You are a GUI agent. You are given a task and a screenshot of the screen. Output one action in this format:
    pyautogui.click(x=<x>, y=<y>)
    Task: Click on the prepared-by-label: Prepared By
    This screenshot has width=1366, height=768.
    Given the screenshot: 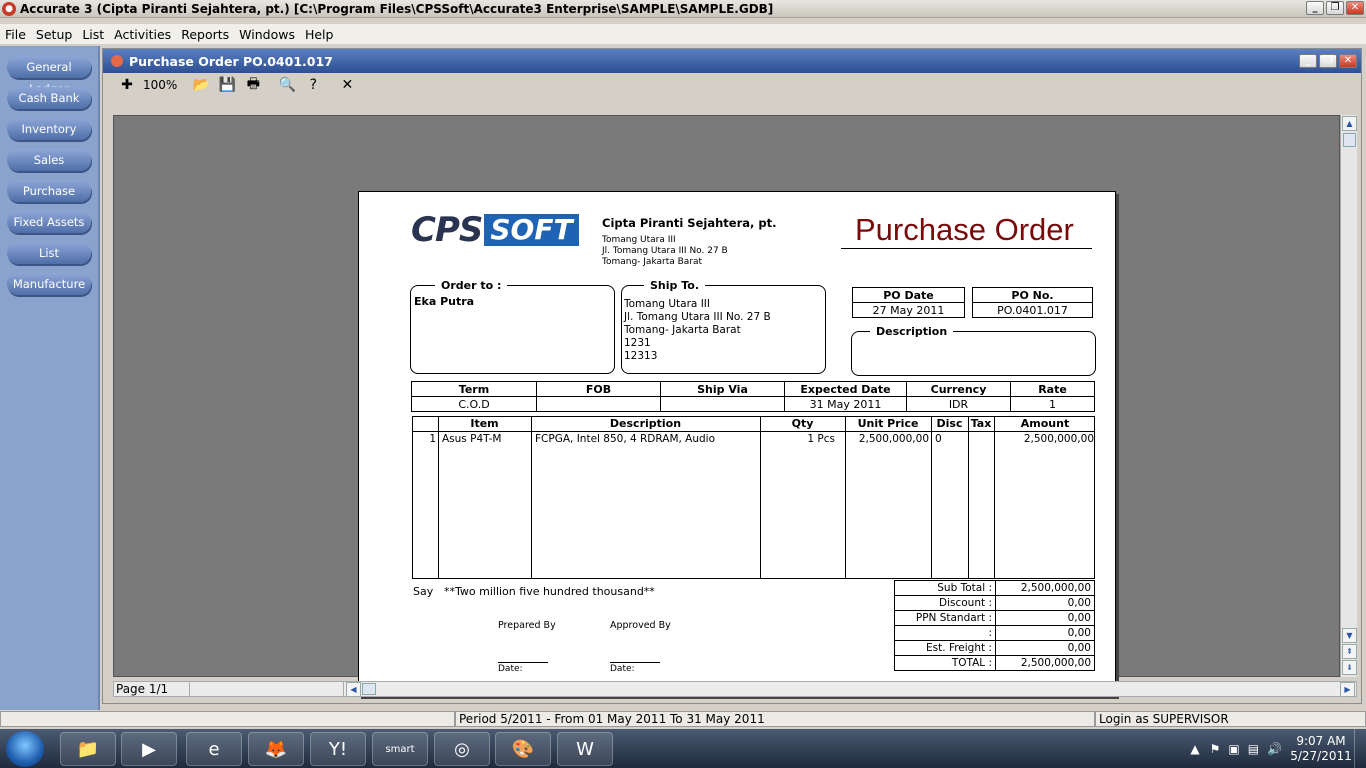 What is the action you would take?
    pyautogui.click(x=527, y=625)
    